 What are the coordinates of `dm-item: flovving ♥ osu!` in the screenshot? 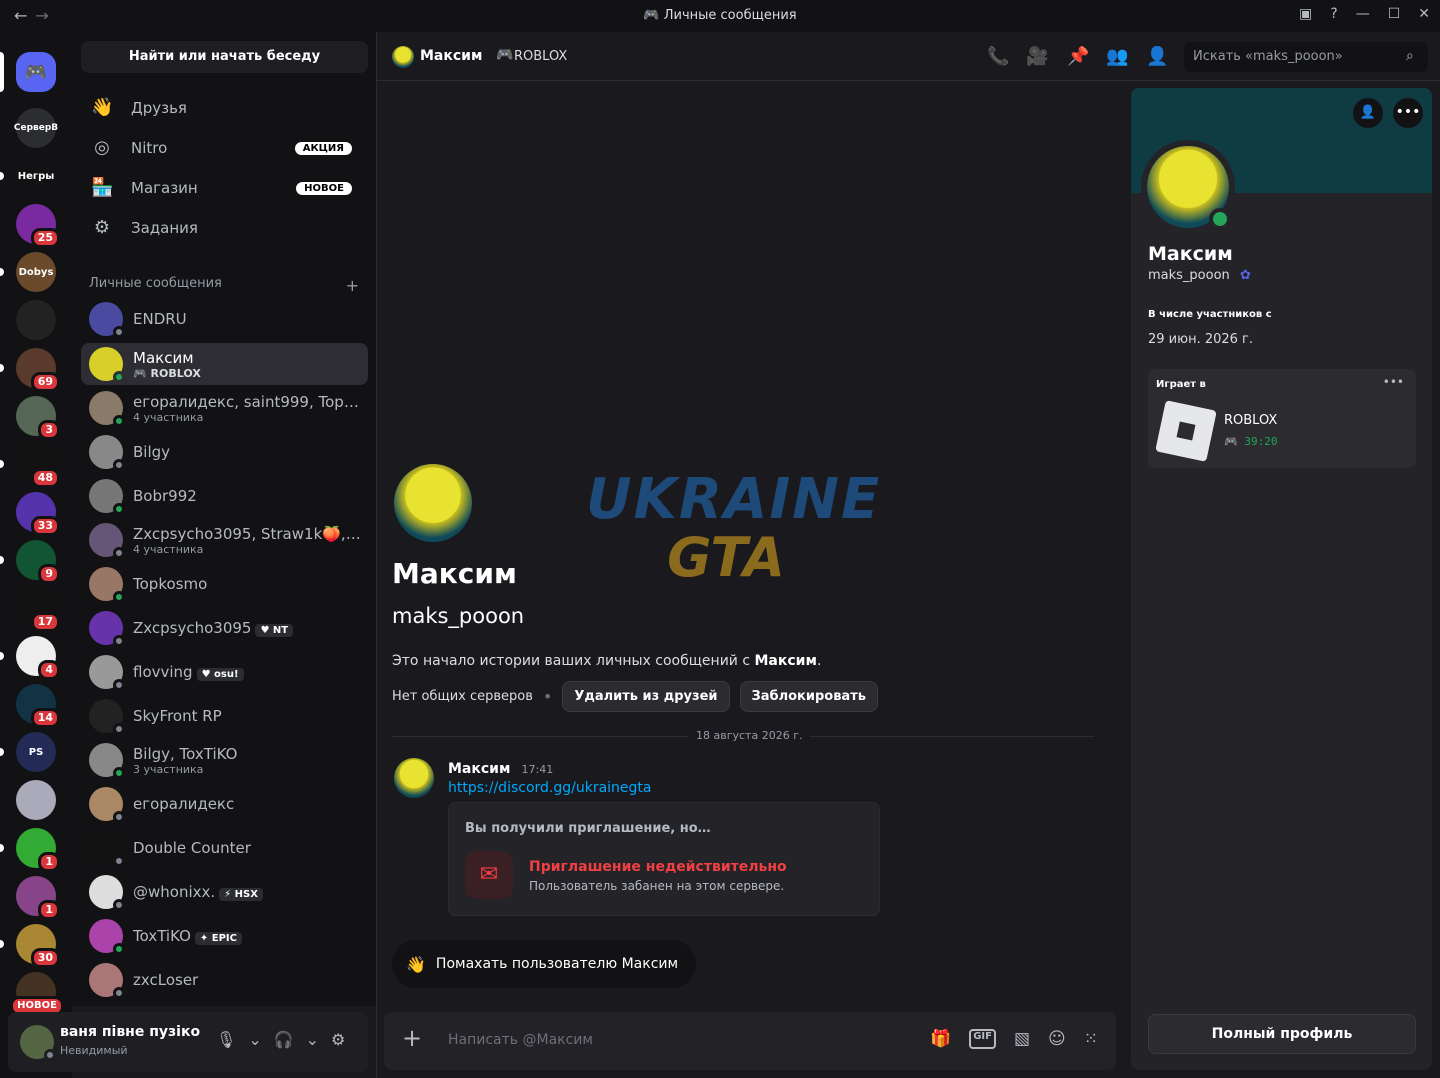 It's located at (224, 672).